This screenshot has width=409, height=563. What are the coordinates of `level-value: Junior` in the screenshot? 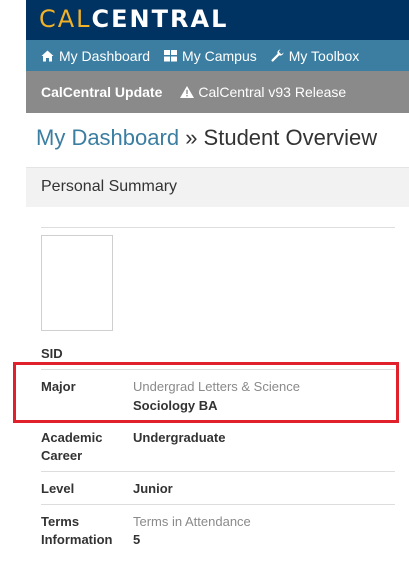 It's located at (153, 488).